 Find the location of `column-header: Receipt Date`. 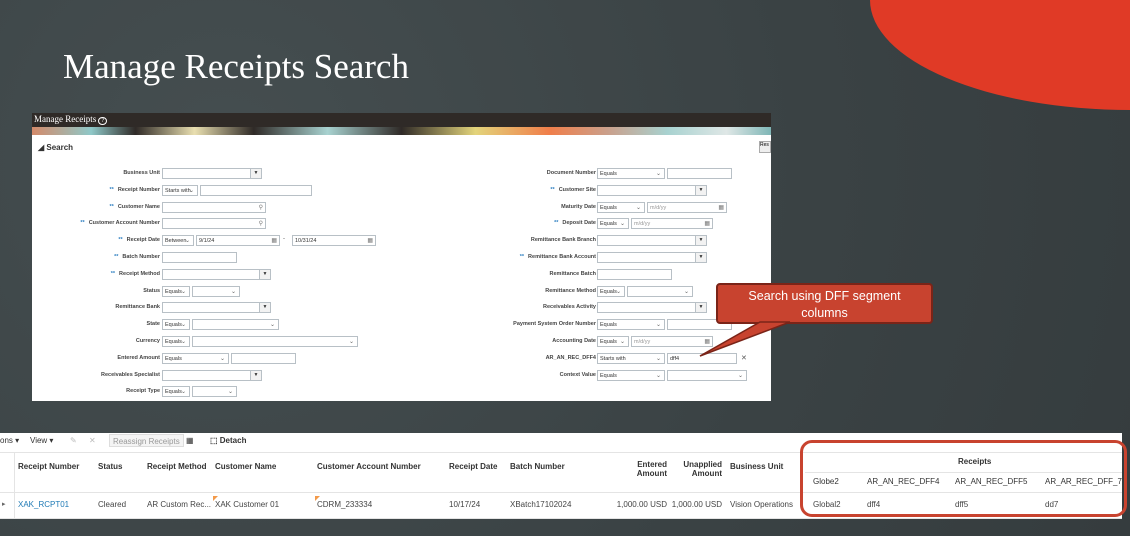

column-header: Receipt Date is located at coordinates (473, 466).